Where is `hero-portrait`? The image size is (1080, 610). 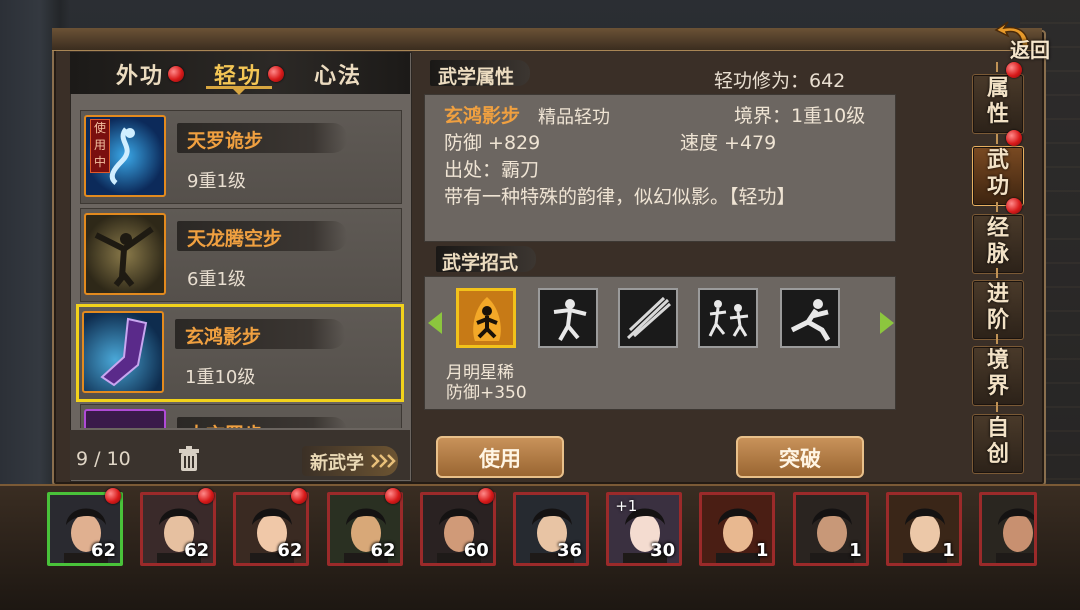
hero-portrait is located at coordinates (1008, 529).